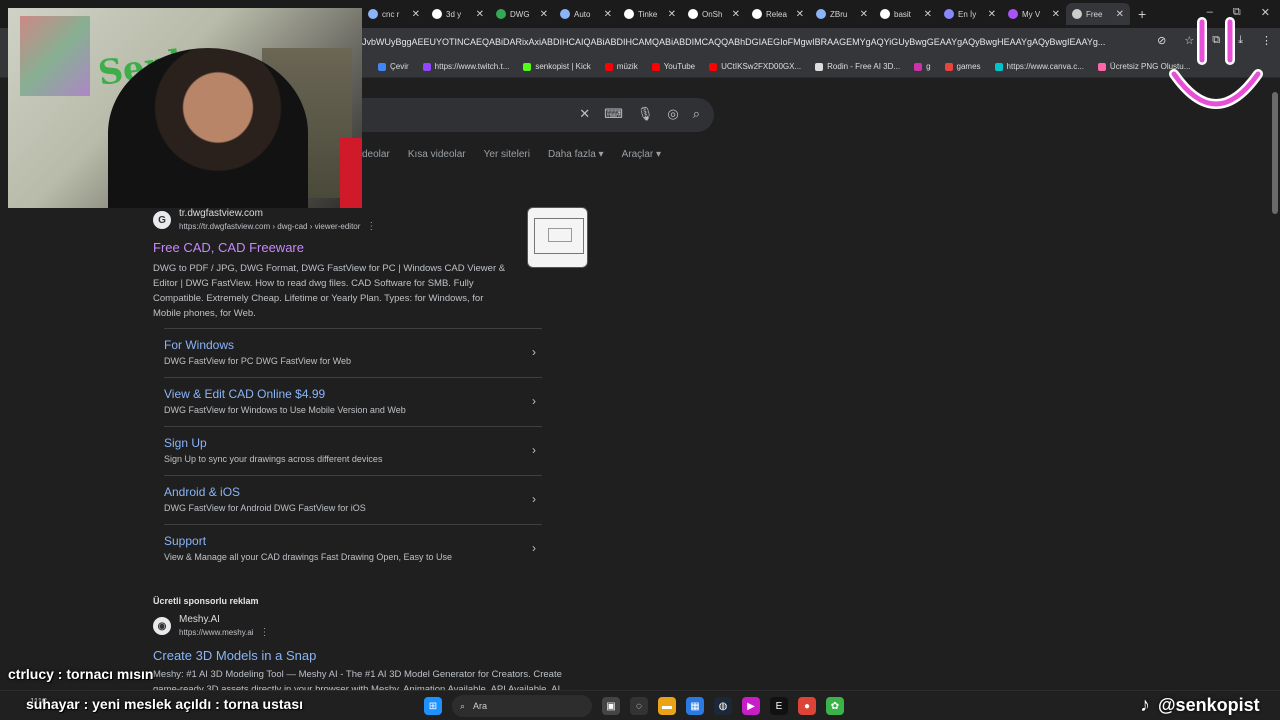 Image resolution: width=1280 pixels, height=720 pixels. Describe the element at coordinates (906, 14) in the screenshot. I see `browser-tab: basit ✕` at that location.